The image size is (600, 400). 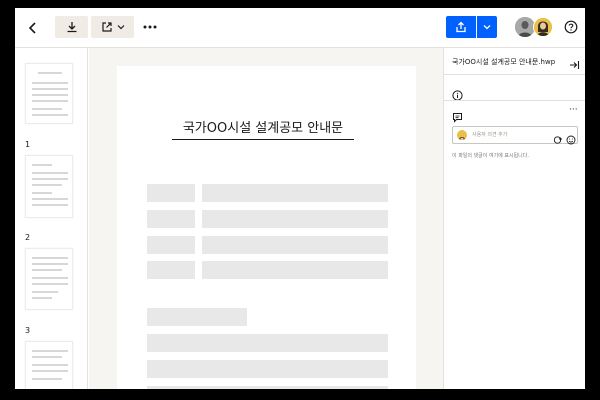 What do you see at coordinates (28, 330) in the screenshot?
I see `page-number: 3` at bounding box center [28, 330].